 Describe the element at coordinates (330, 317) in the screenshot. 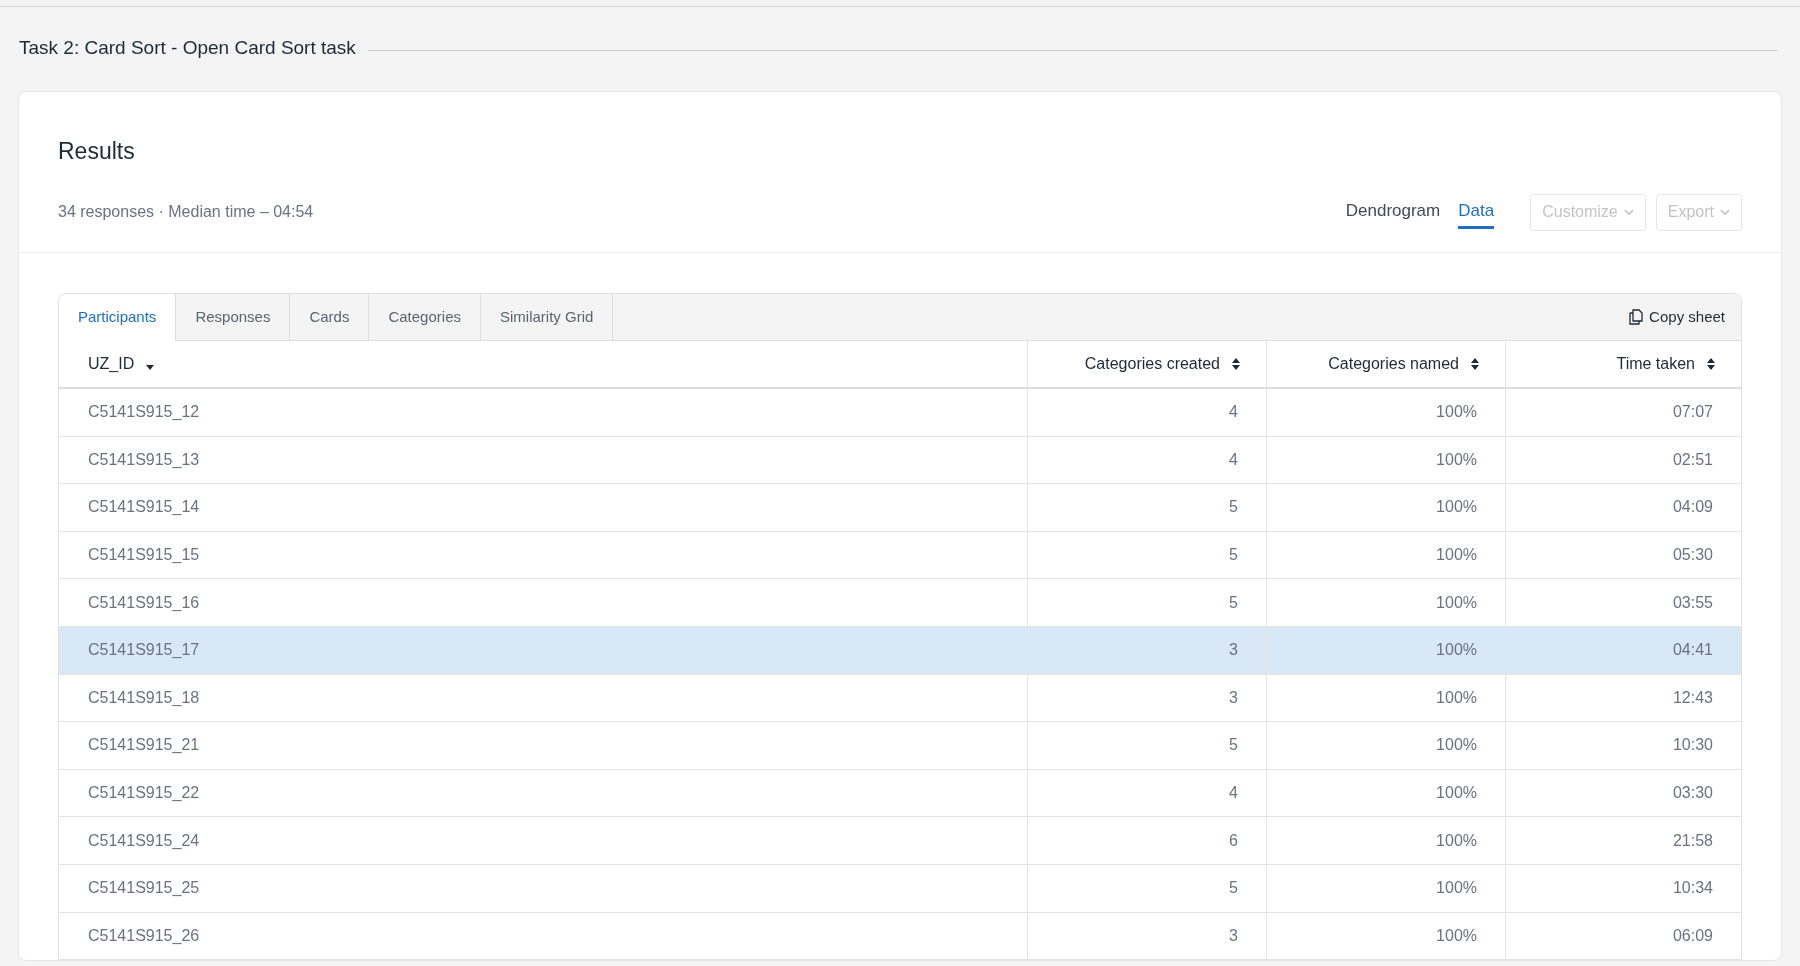

I see `tab: Cards` at that location.